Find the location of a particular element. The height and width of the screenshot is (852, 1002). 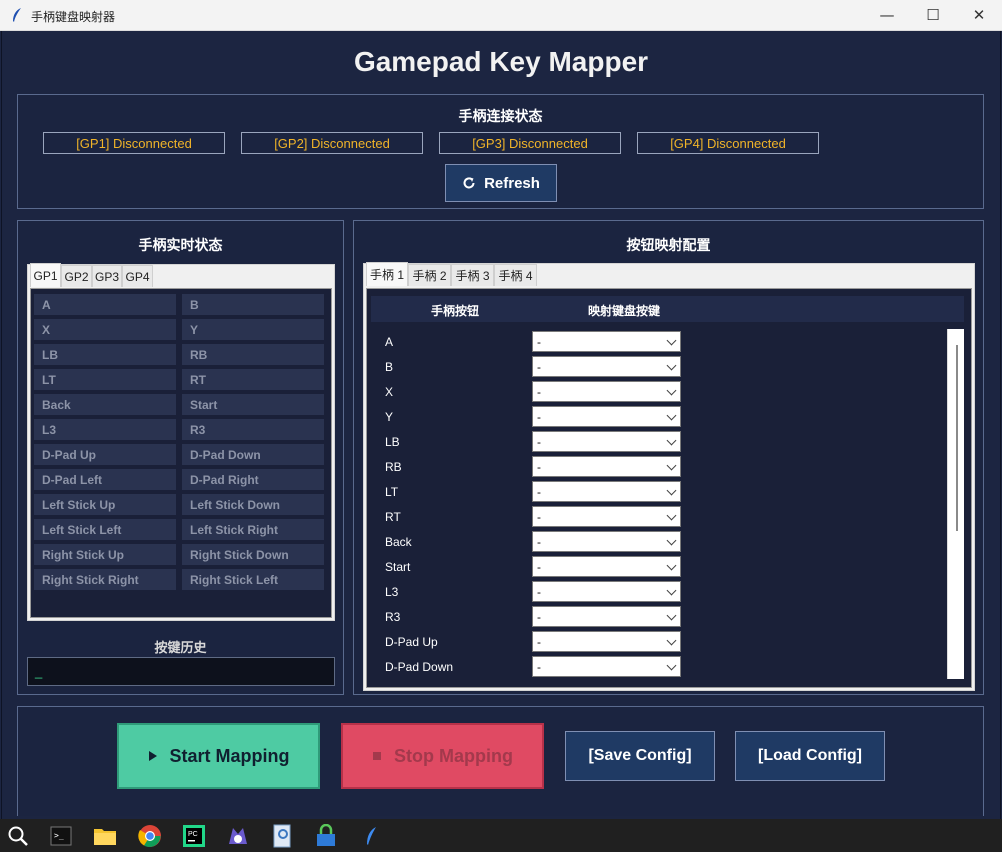

start-mapping-label: Start Mapping is located at coordinates (229, 755).